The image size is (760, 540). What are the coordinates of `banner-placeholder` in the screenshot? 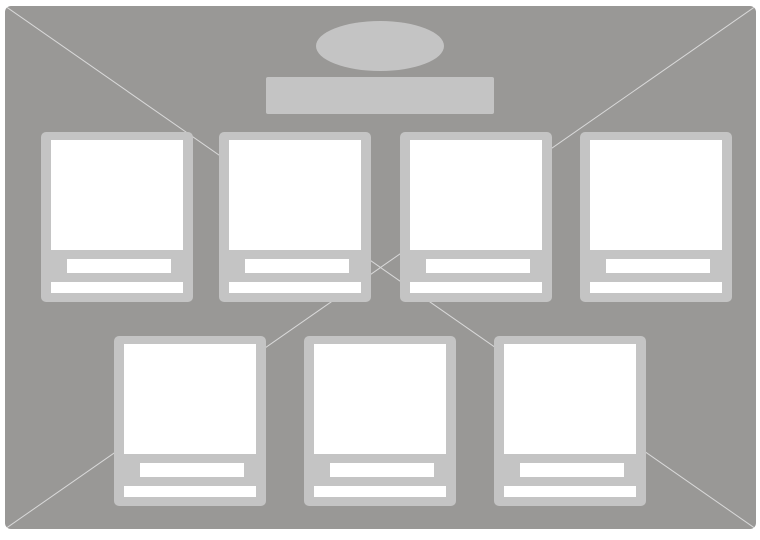 It's located at (380, 95).